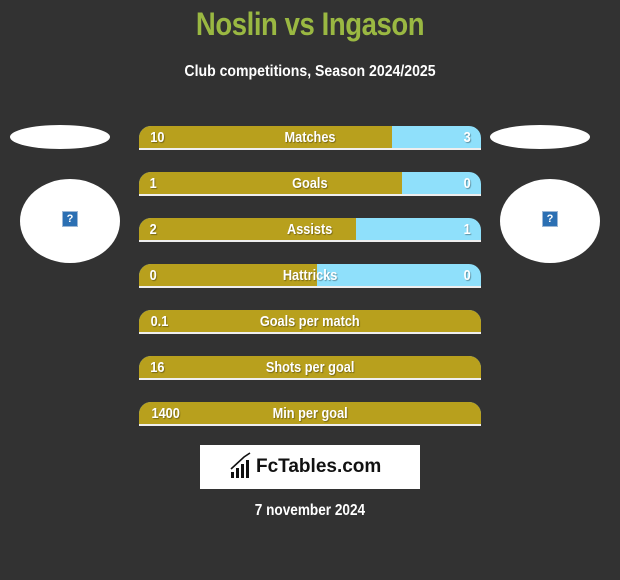  Describe the element at coordinates (310, 71) in the screenshot. I see `competition-subtitle: Club competitions, Season 2024/2025` at that location.